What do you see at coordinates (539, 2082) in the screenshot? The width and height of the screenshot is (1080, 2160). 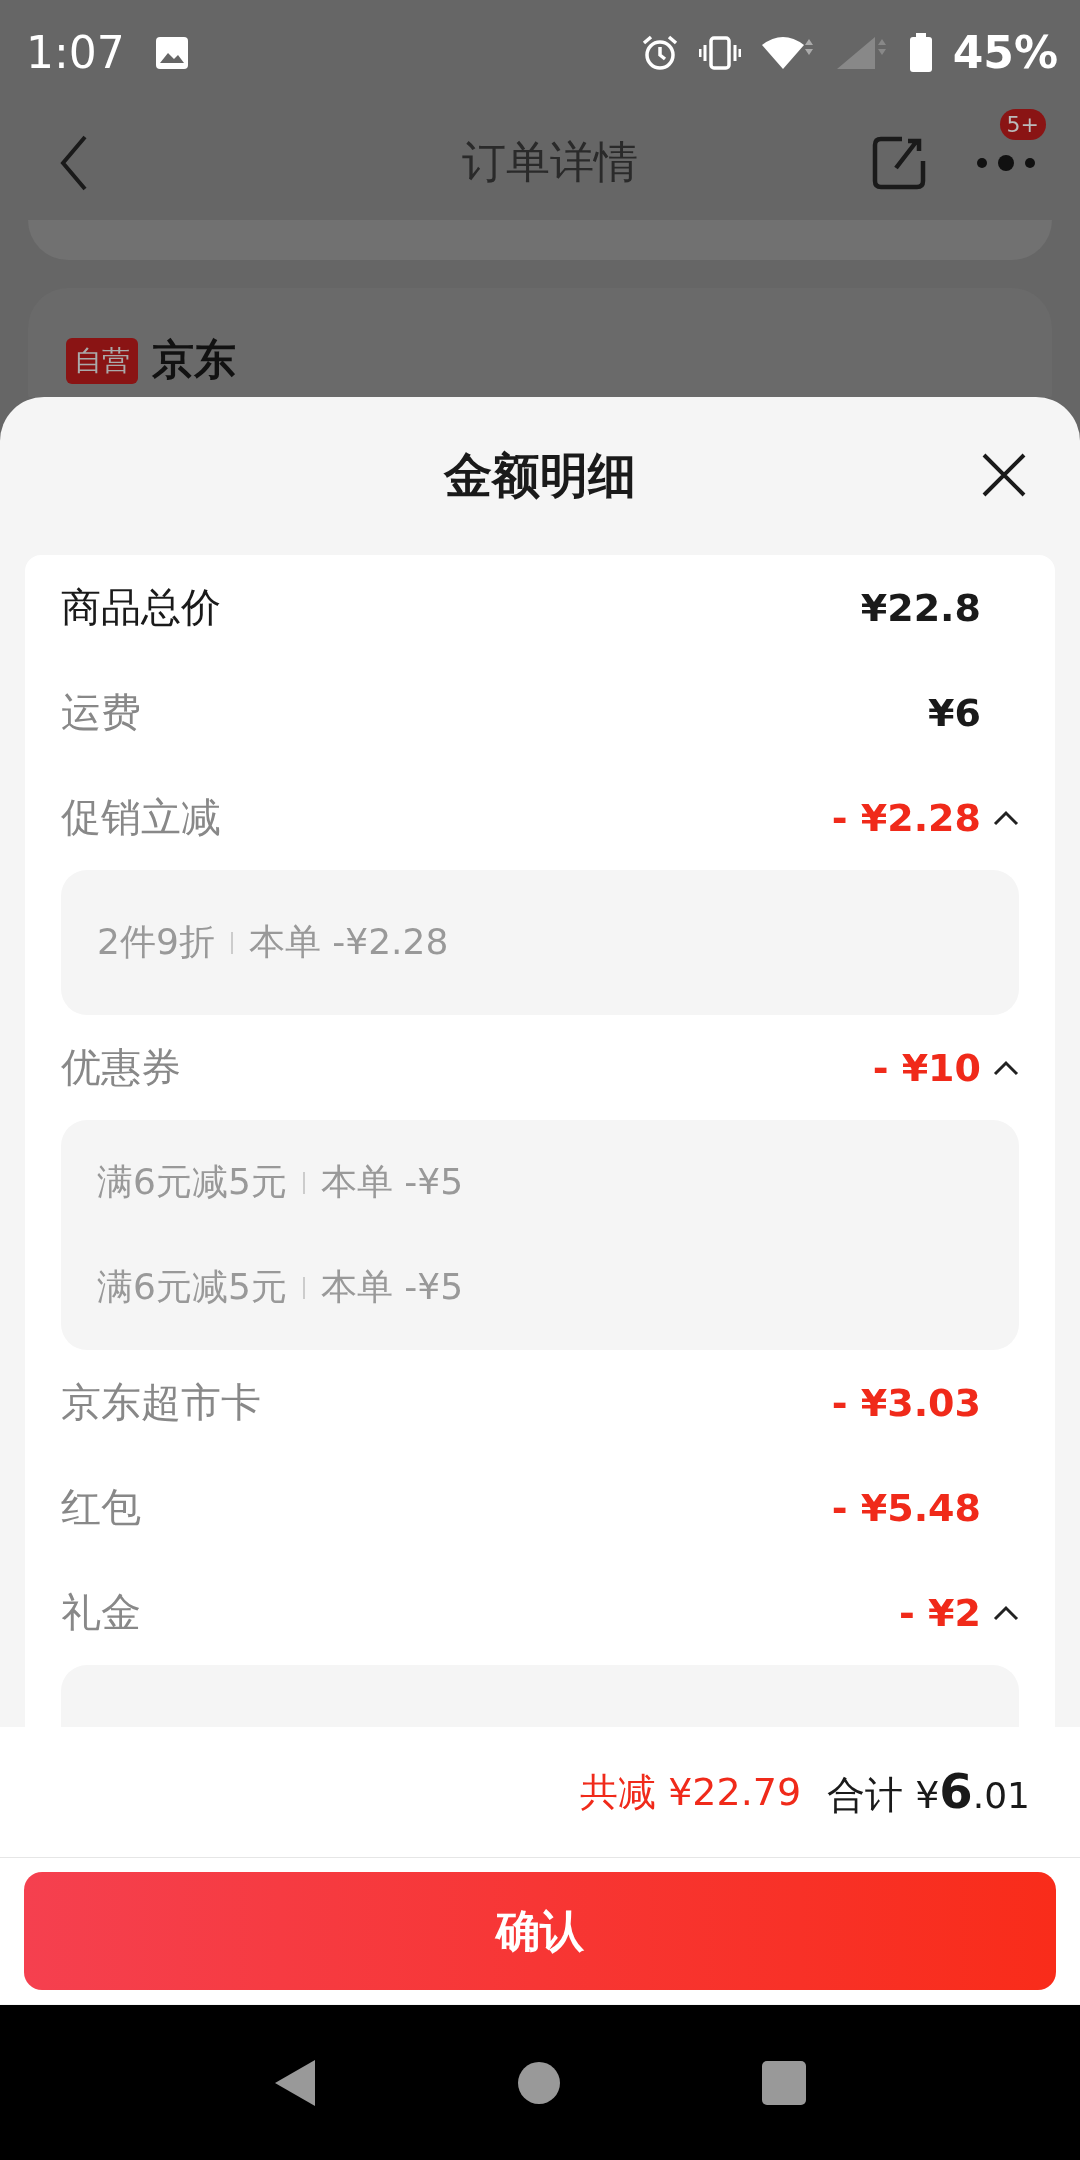 I see `home-icon` at bounding box center [539, 2082].